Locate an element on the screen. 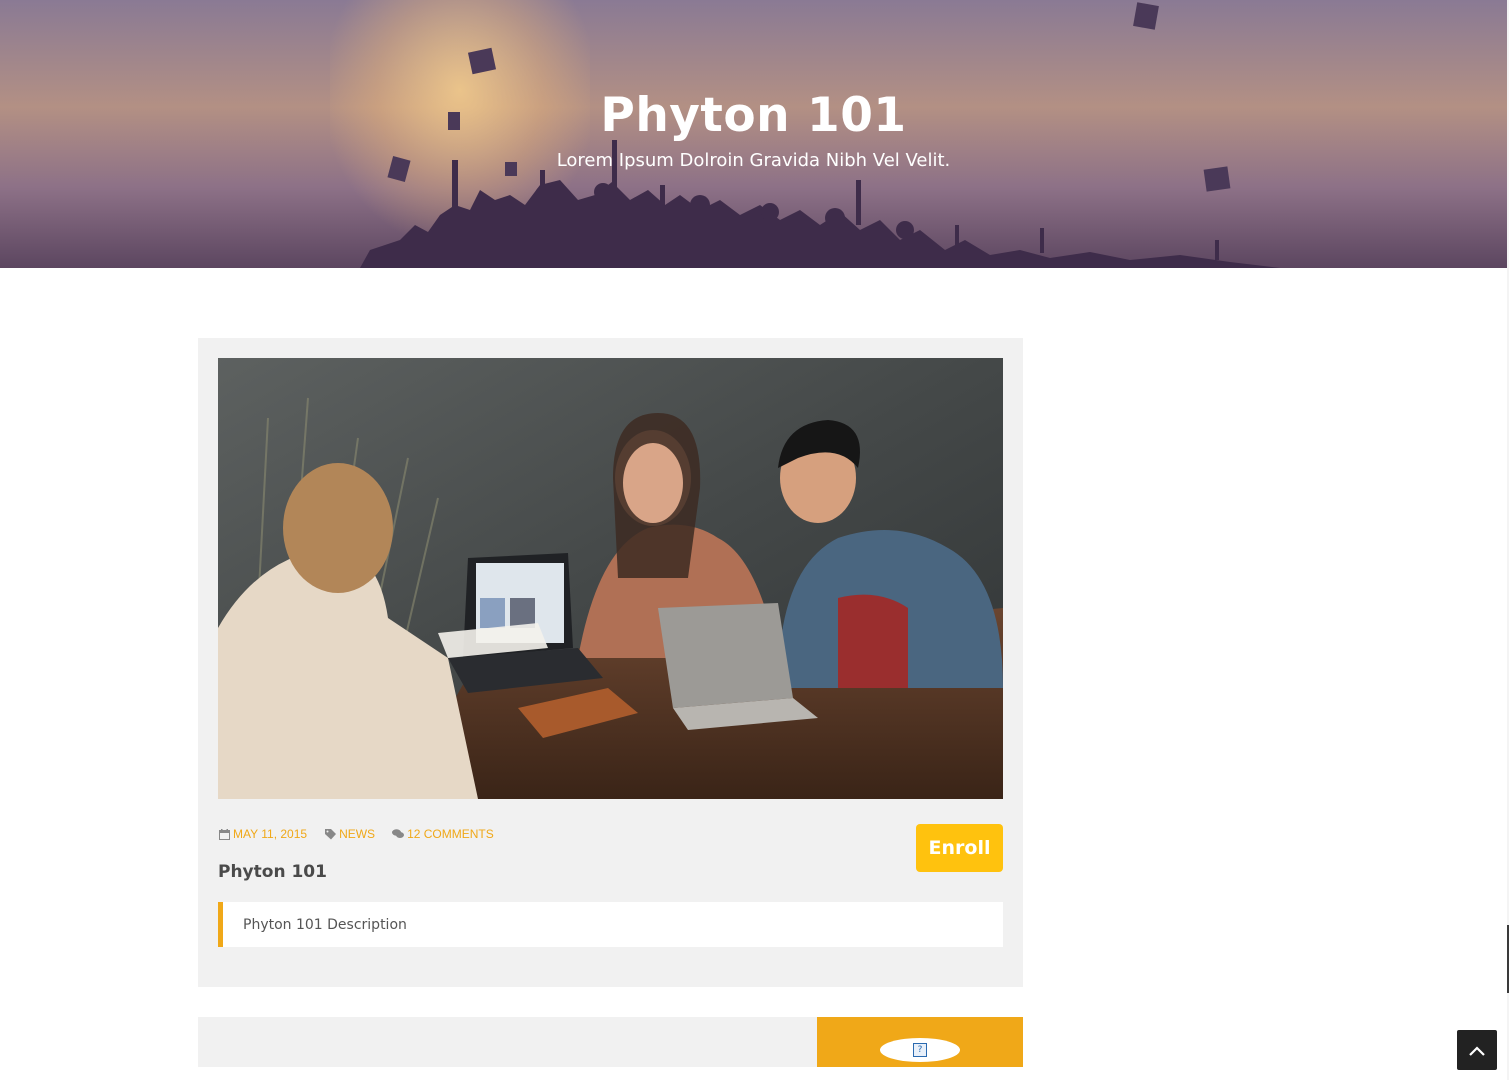  enroll-button: Enroll is located at coordinates (959, 848).